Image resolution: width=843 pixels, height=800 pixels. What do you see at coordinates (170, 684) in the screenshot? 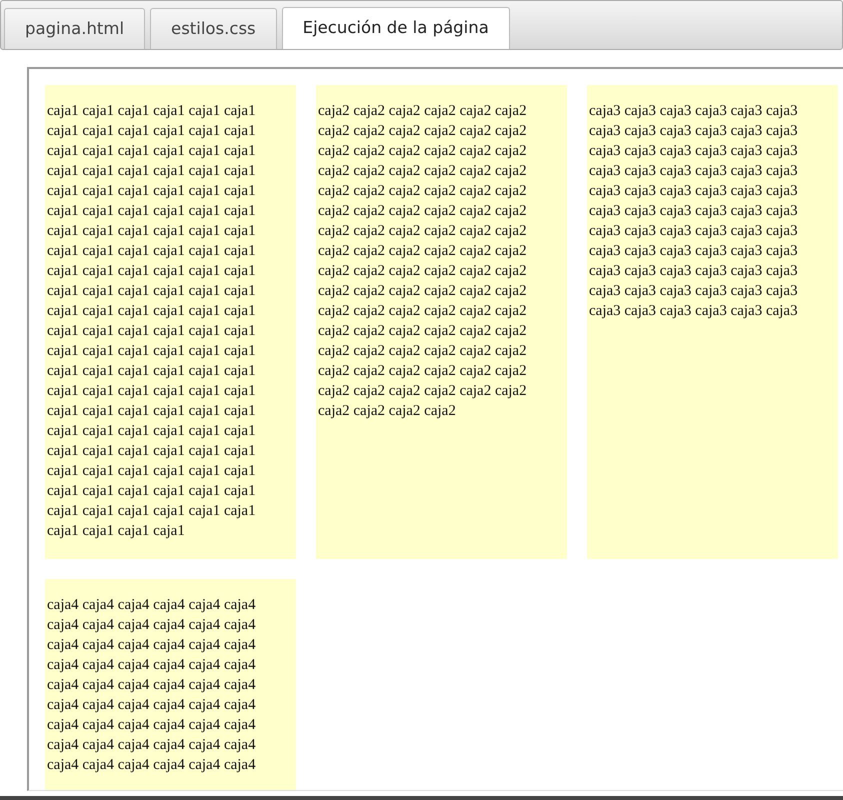
I see `text-block: caja4 caja4 caja4 caja4 caja4 caja4 caja4 caja4 caja4 caja4 caja4 caja4 caja4 caja4 caja4 caja4 caja4 caja4 caja4 caja4 caja4 caja4 caja4 caja4 caja4 caja4 caja4 caja4 caja4 caja4 caja4 caja4 caja4 caja4 caja4 caja4 caja4 caja4 caja4 caja4 caja4 caja4 caja4 caja4 caja4 caja4 caja4 caja4 caja4 caja4 caja4 caja4 caja4 caja4` at bounding box center [170, 684].